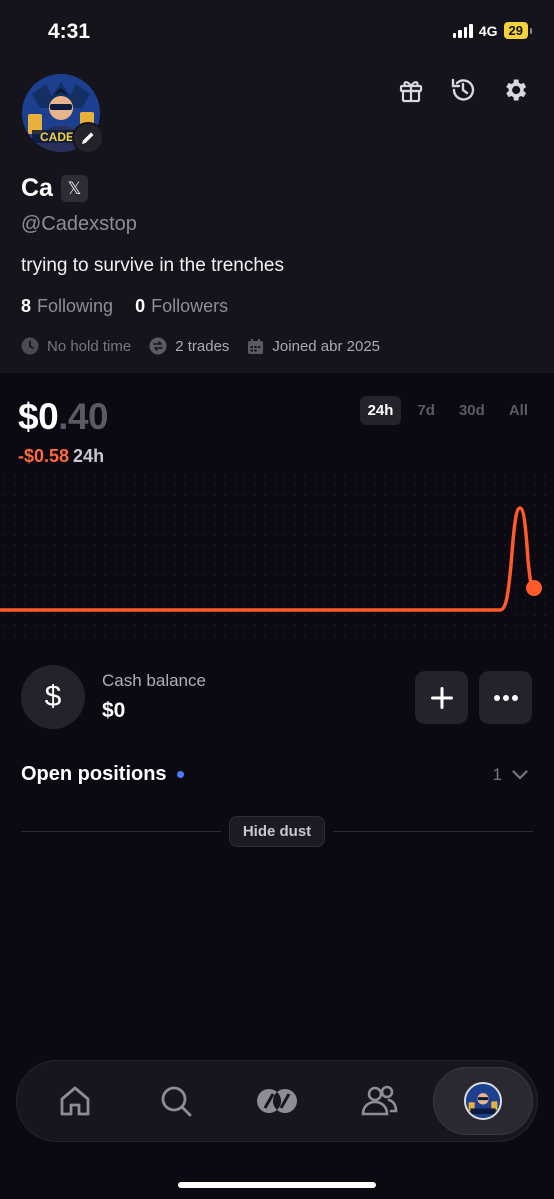 The height and width of the screenshot is (1199, 554). Describe the element at coordinates (54, 188) in the screenshot. I see `profile-name-row: Ca 𝕏` at that location.